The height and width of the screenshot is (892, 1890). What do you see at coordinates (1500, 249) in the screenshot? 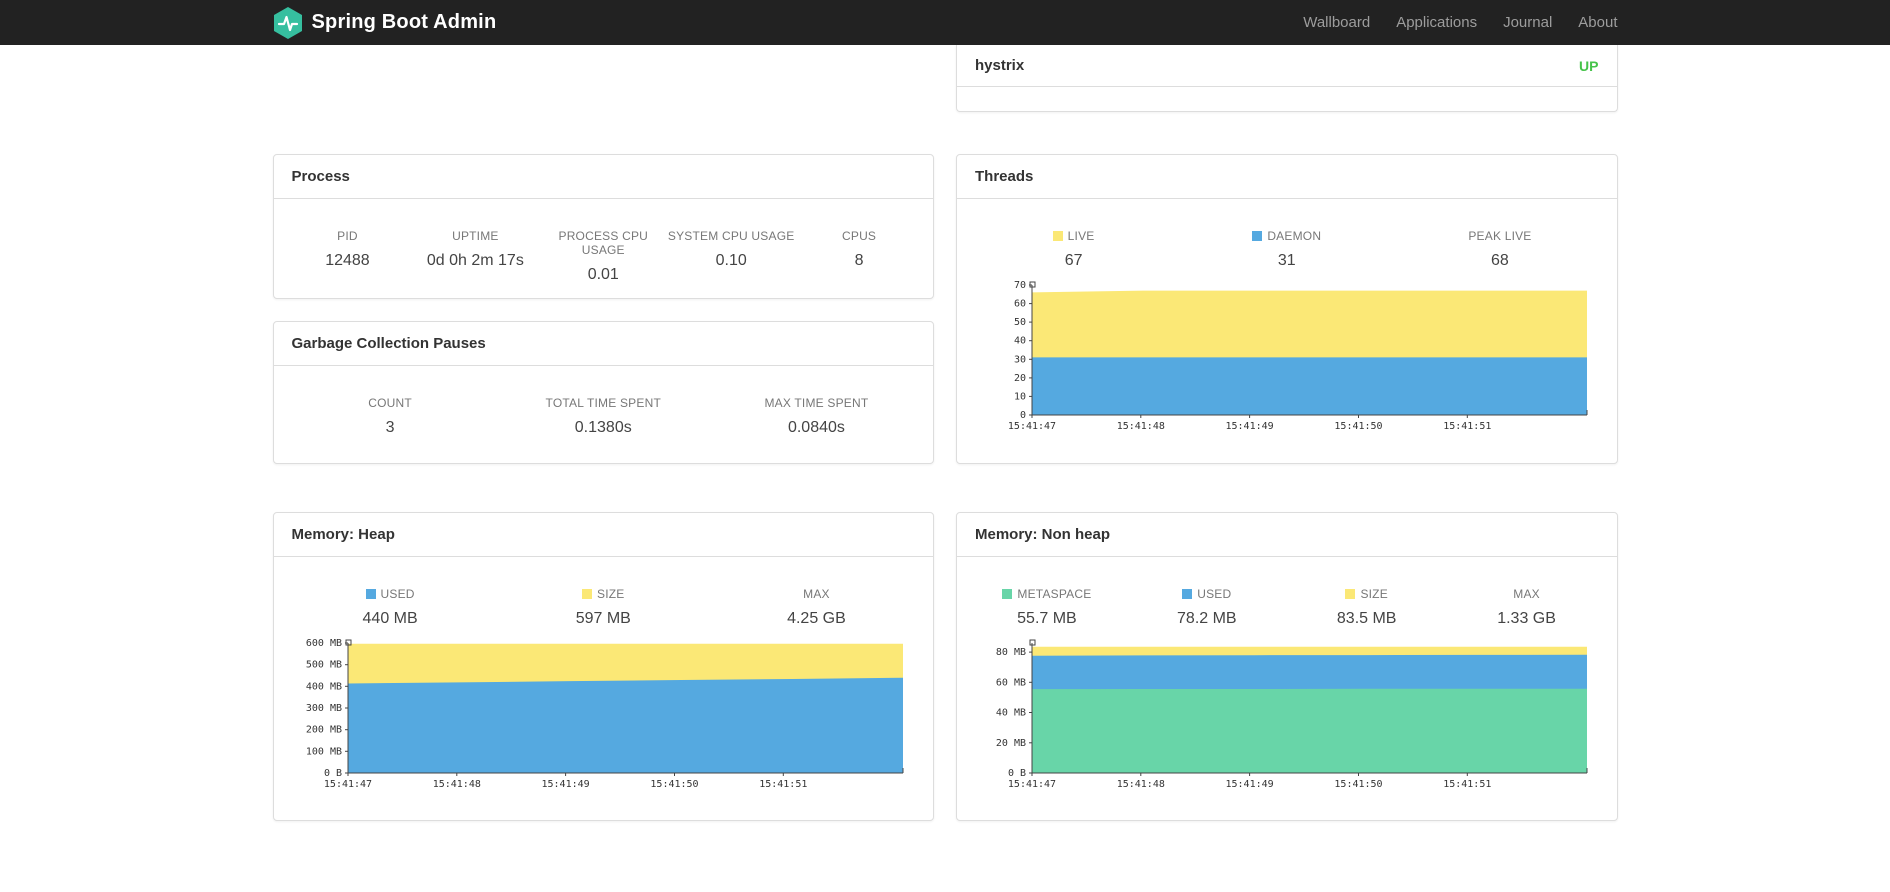
I see `legend-threads-peak-live: PEAK LIVE 68` at bounding box center [1500, 249].